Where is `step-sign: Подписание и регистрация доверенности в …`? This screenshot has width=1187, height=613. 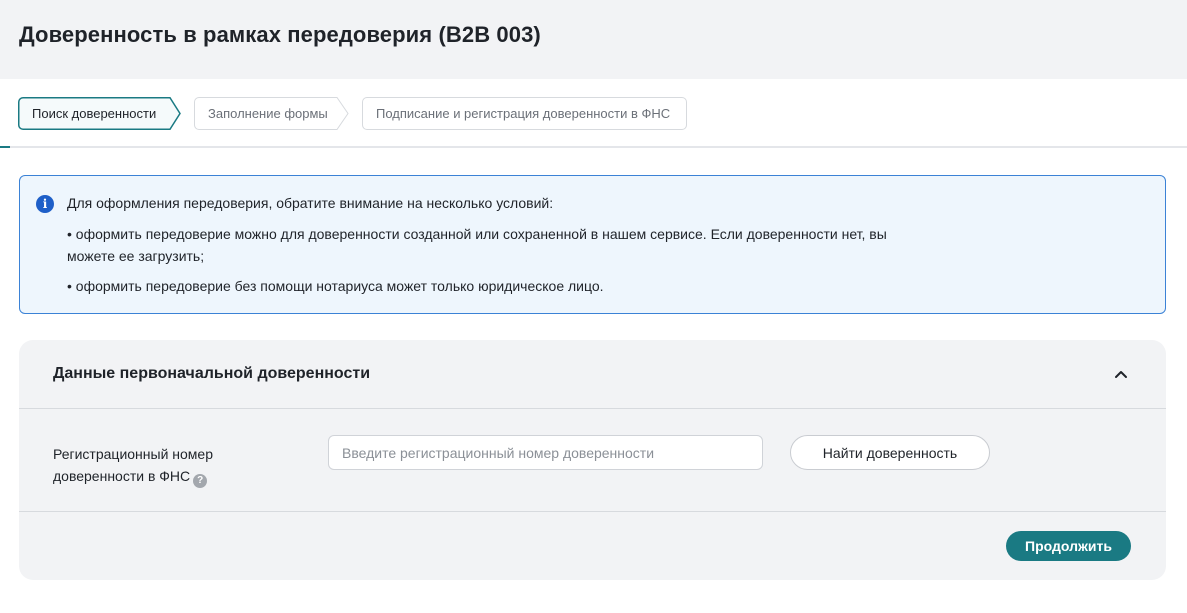 step-sign: Подписание и регистрация доверенности в … is located at coordinates (525, 113).